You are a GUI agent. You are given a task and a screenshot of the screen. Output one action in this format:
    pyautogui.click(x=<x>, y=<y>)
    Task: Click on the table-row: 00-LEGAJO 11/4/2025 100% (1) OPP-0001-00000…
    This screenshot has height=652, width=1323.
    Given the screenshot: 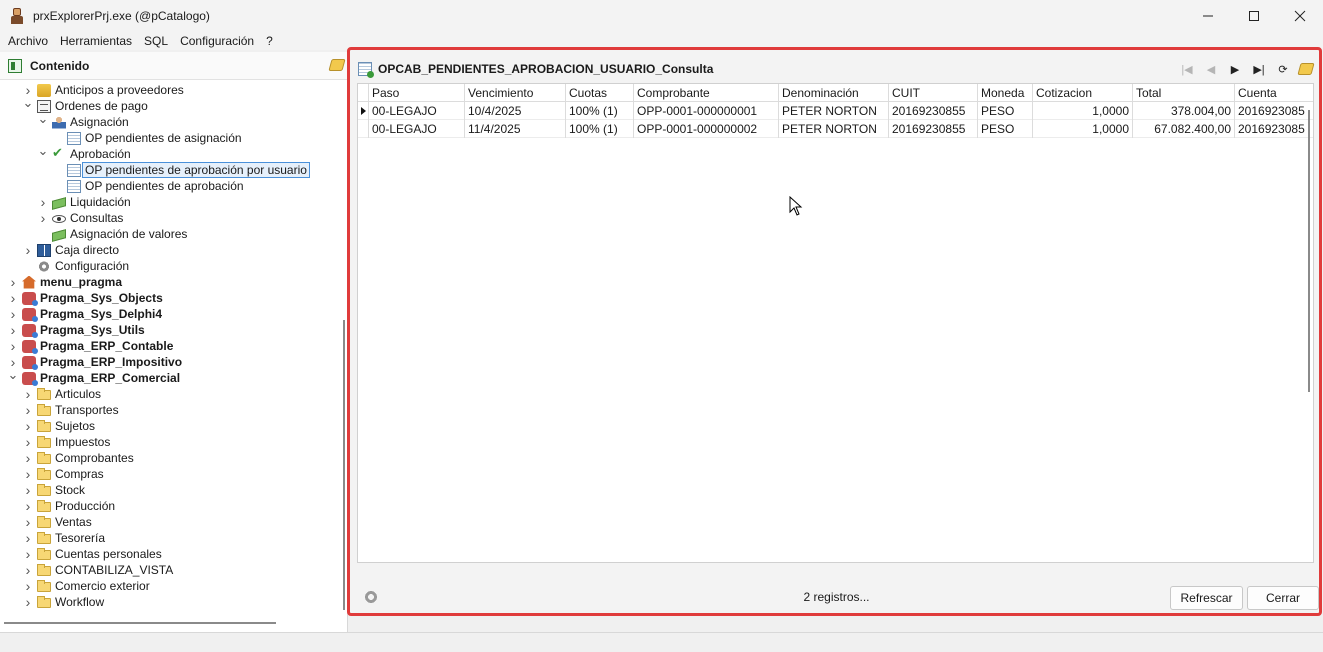 What is the action you would take?
    pyautogui.click(x=835, y=129)
    